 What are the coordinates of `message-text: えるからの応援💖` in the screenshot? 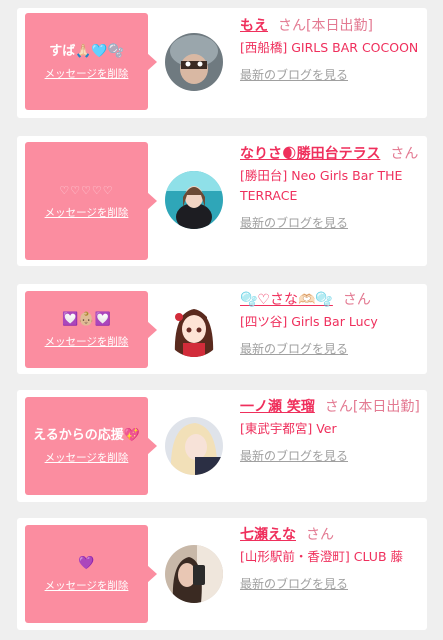 It's located at (86, 435).